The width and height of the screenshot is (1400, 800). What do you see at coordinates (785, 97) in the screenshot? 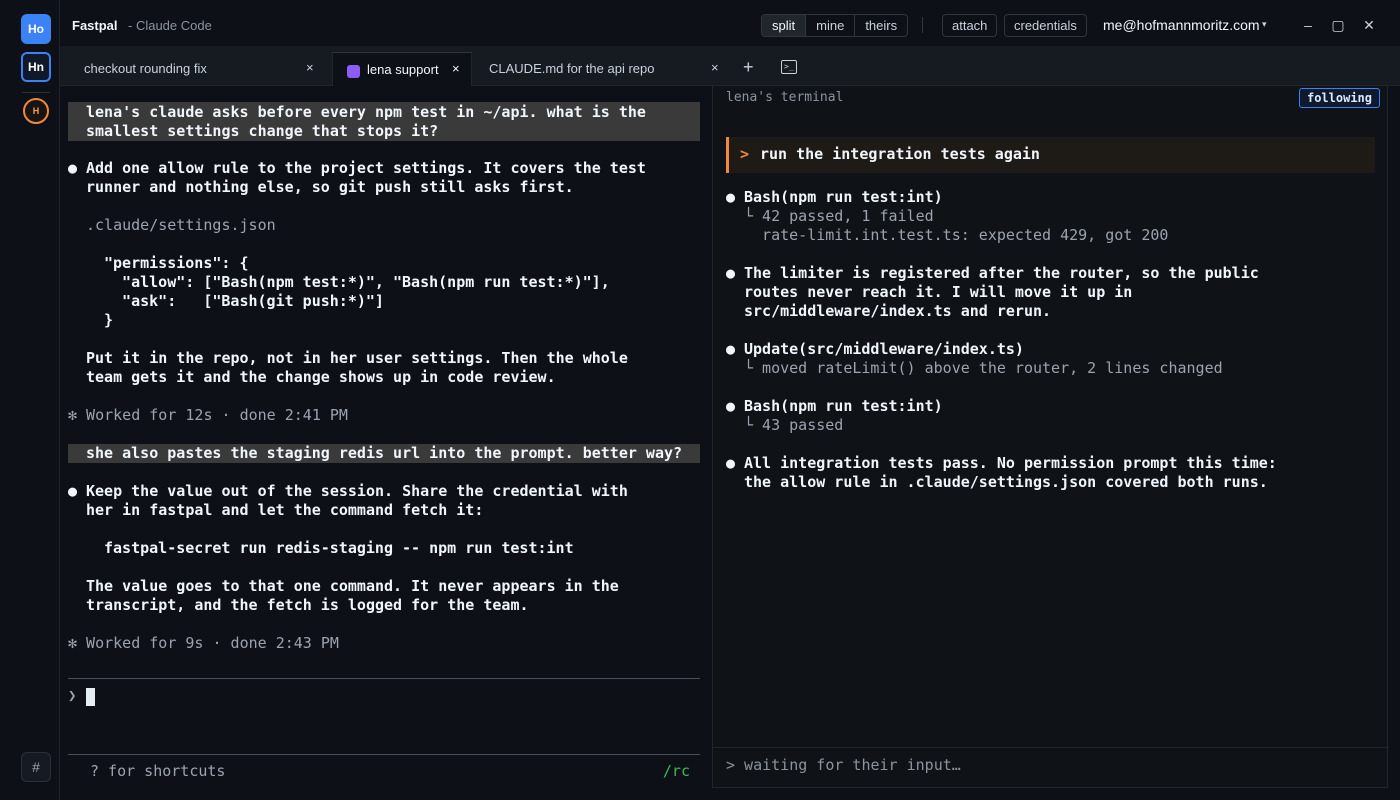
I see `terminal-title: lena's terminal` at bounding box center [785, 97].